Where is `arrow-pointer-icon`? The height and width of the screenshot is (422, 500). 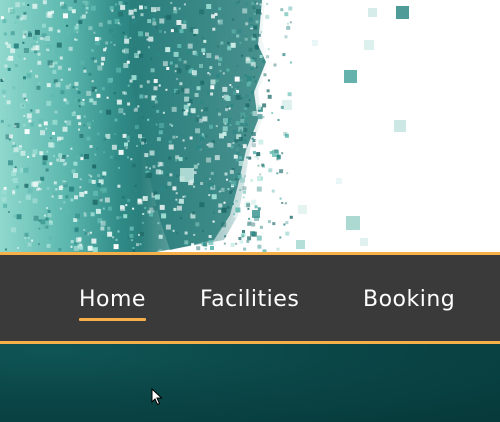
arrow-pointer-icon is located at coordinates (157, 397).